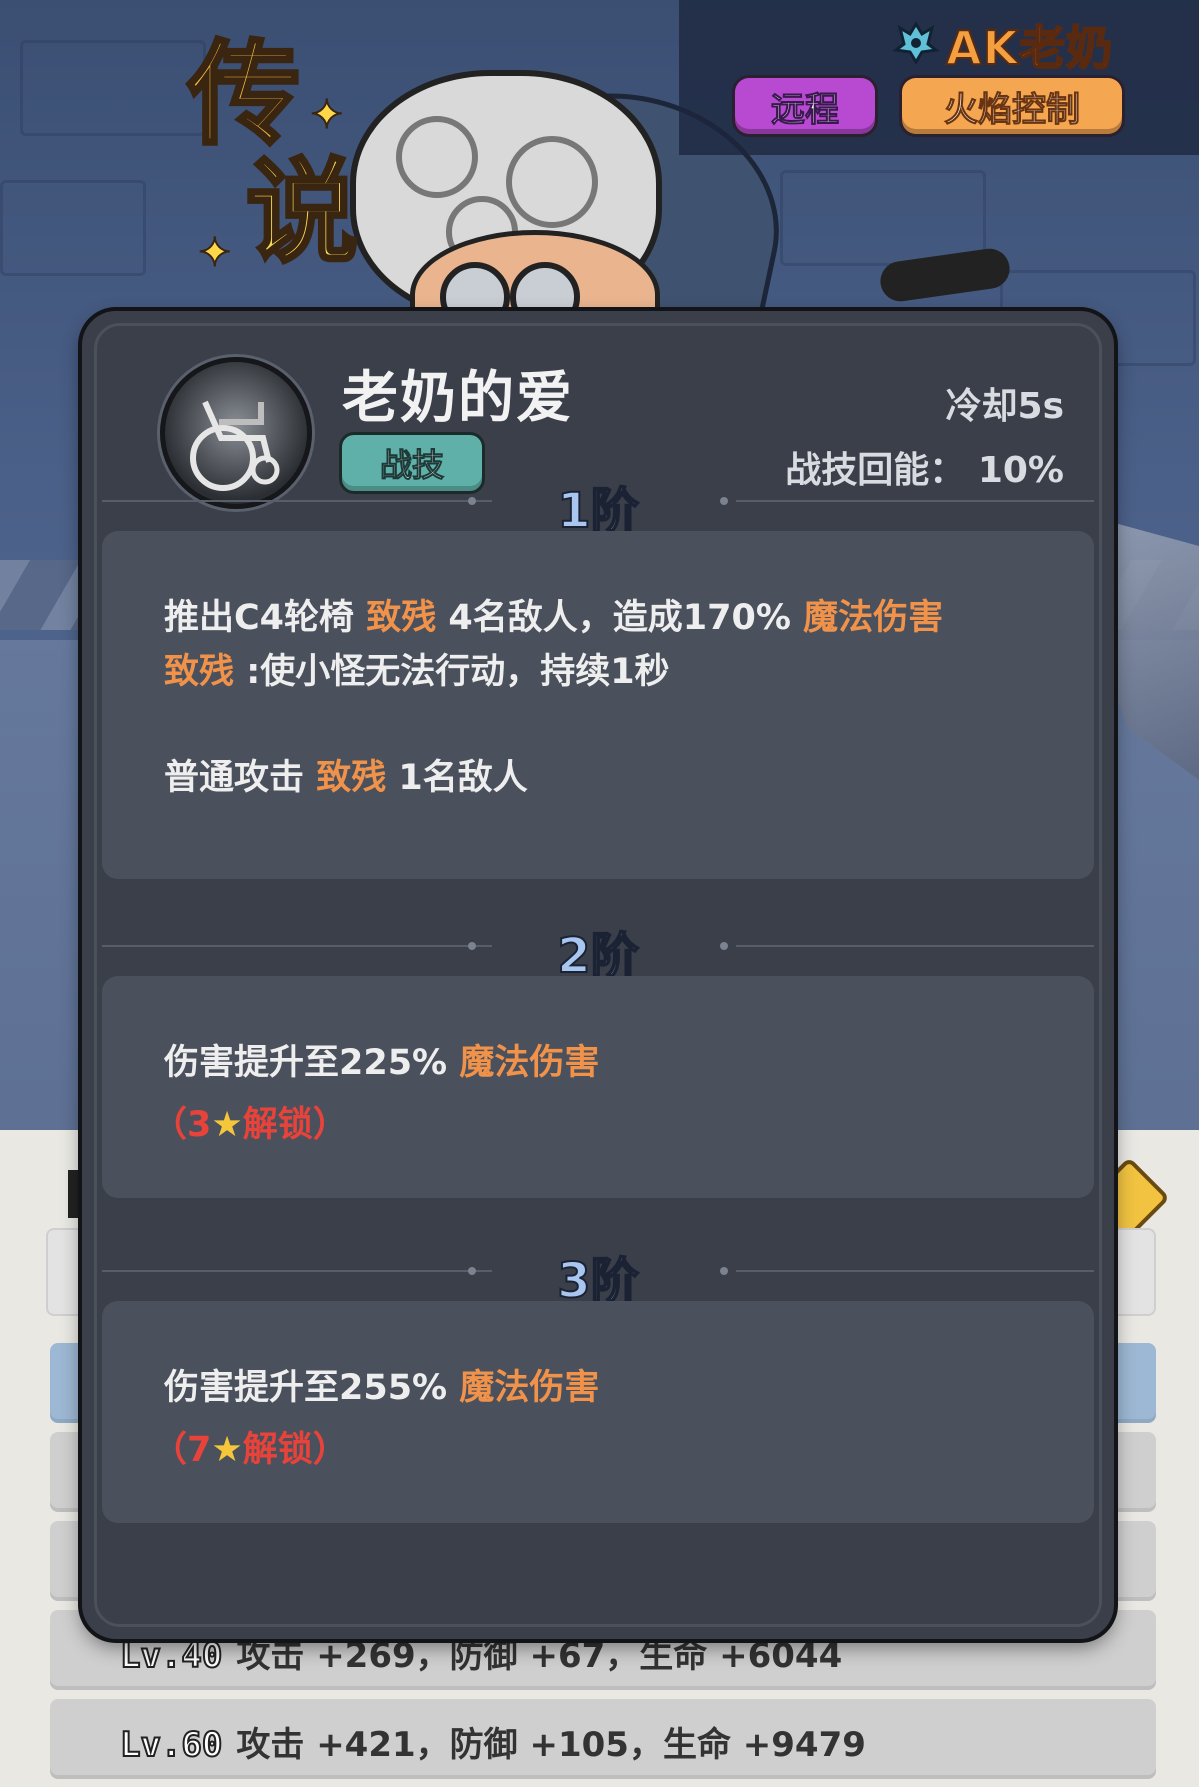 Image resolution: width=1199 pixels, height=1787 pixels. What do you see at coordinates (598, 505) in the screenshot?
I see `tier-header: 1阶` at bounding box center [598, 505].